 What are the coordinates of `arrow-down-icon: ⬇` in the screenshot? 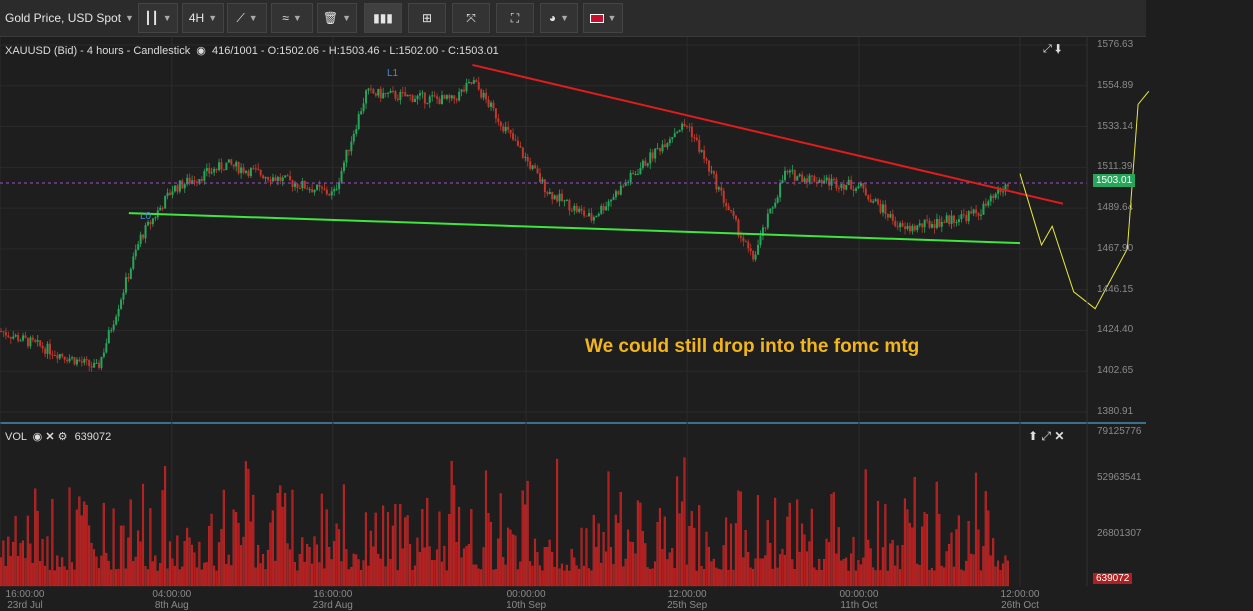 It's located at (1058, 49).